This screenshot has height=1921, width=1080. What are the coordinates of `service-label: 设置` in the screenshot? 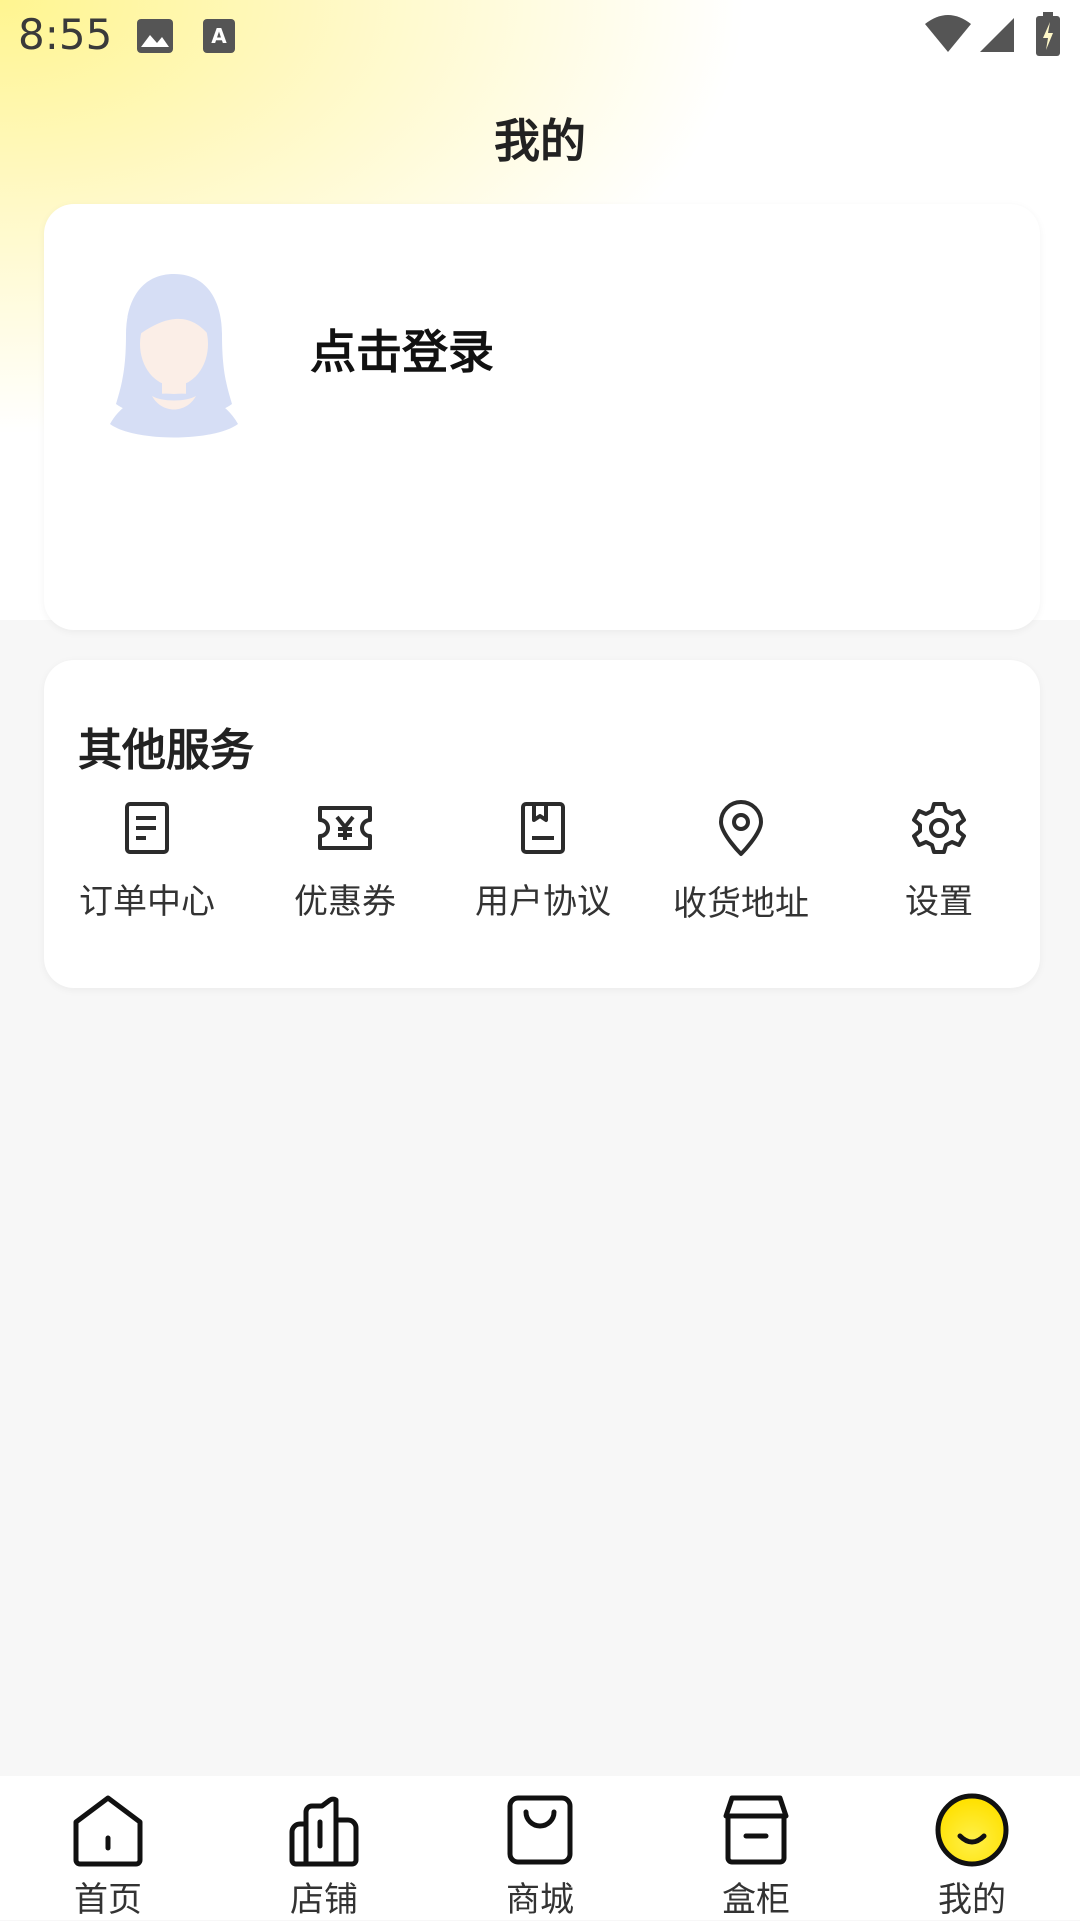 It's located at (939, 902).